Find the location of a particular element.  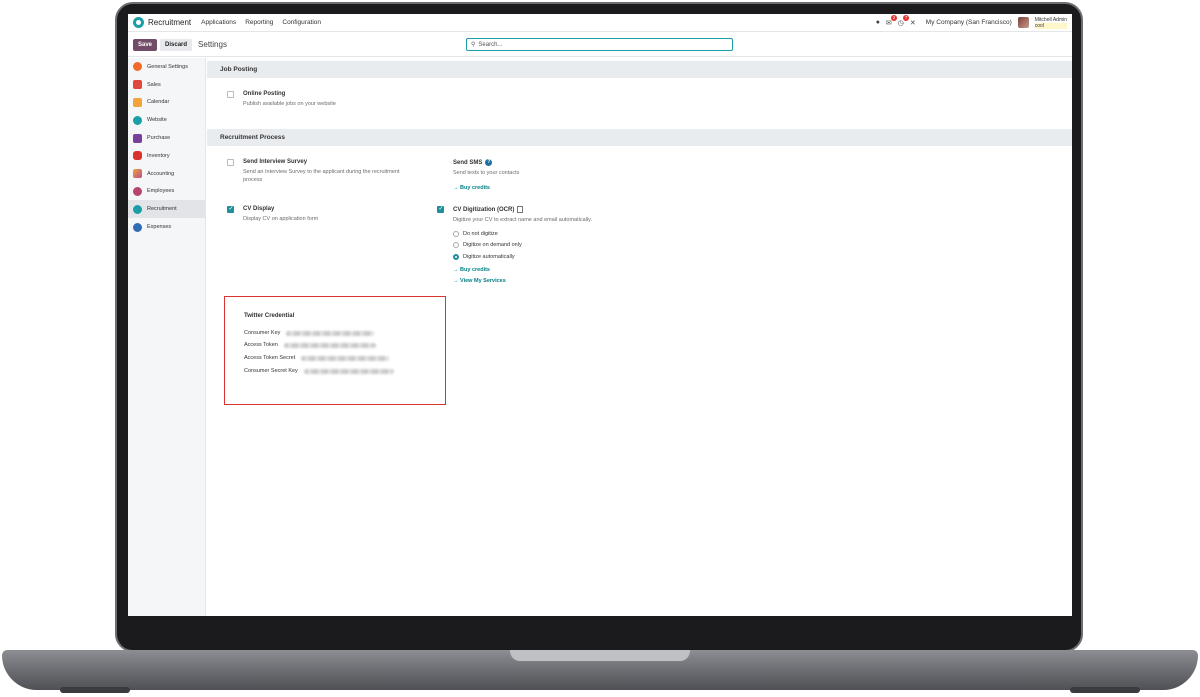

breadcrumb: Settings is located at coordinates (212, 44).